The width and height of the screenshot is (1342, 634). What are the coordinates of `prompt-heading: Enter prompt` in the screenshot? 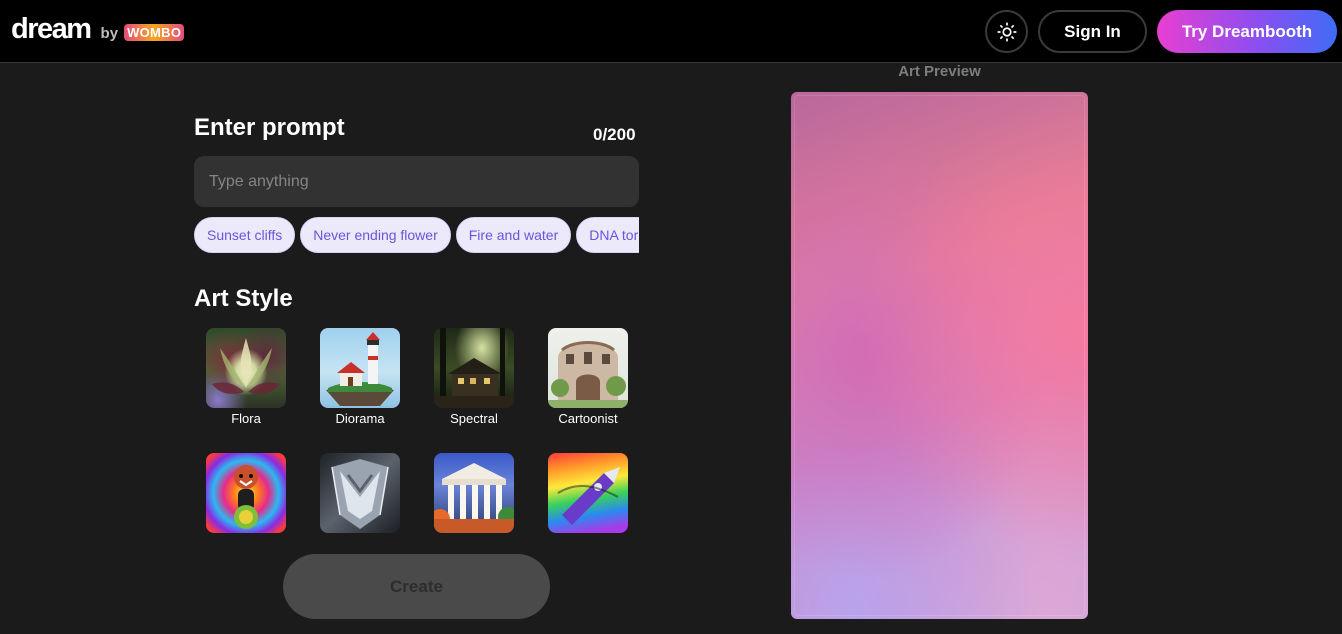 It's located at (269, 127).